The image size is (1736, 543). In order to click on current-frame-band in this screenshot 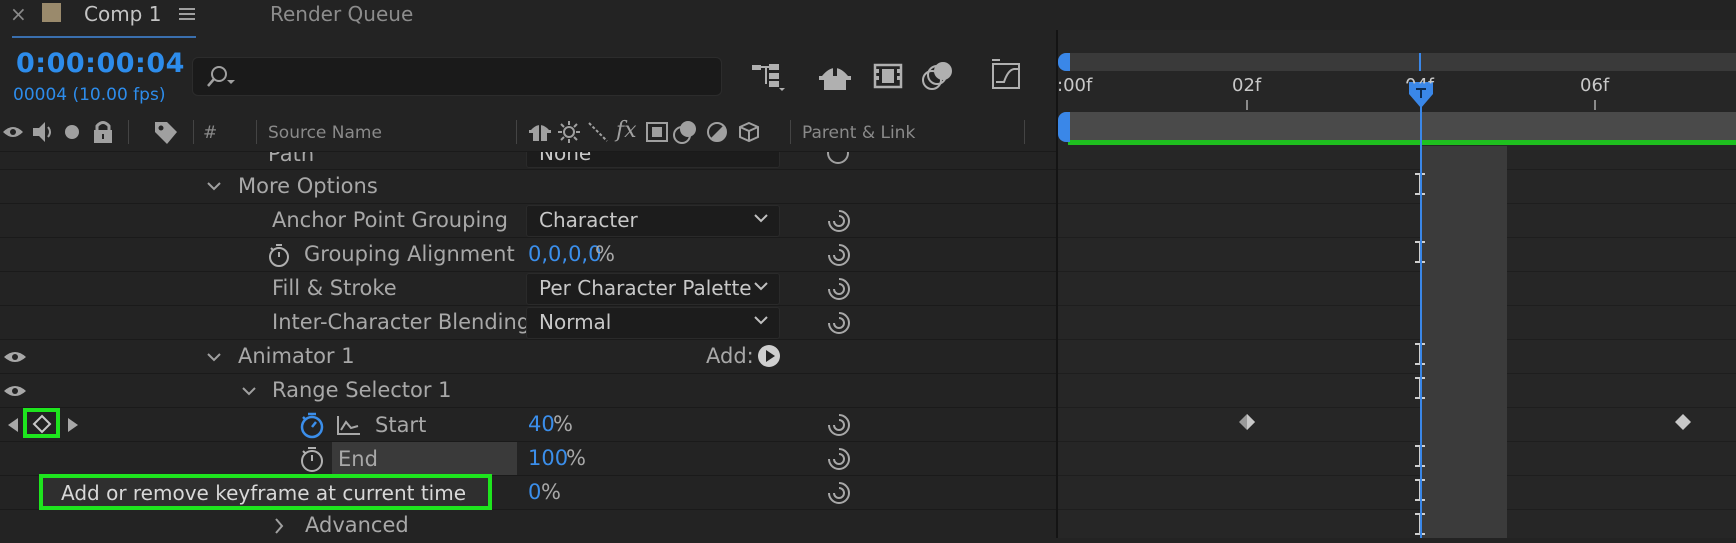, I will do `click(1464, 342)`.